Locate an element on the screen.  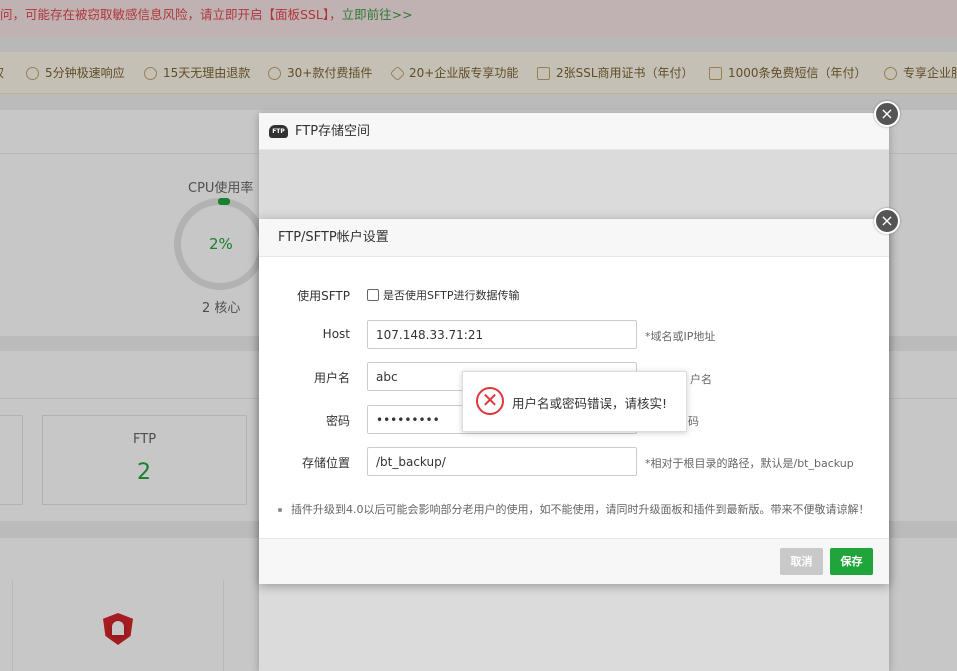
save-button: 保存 is located at coordinates (851, 561).